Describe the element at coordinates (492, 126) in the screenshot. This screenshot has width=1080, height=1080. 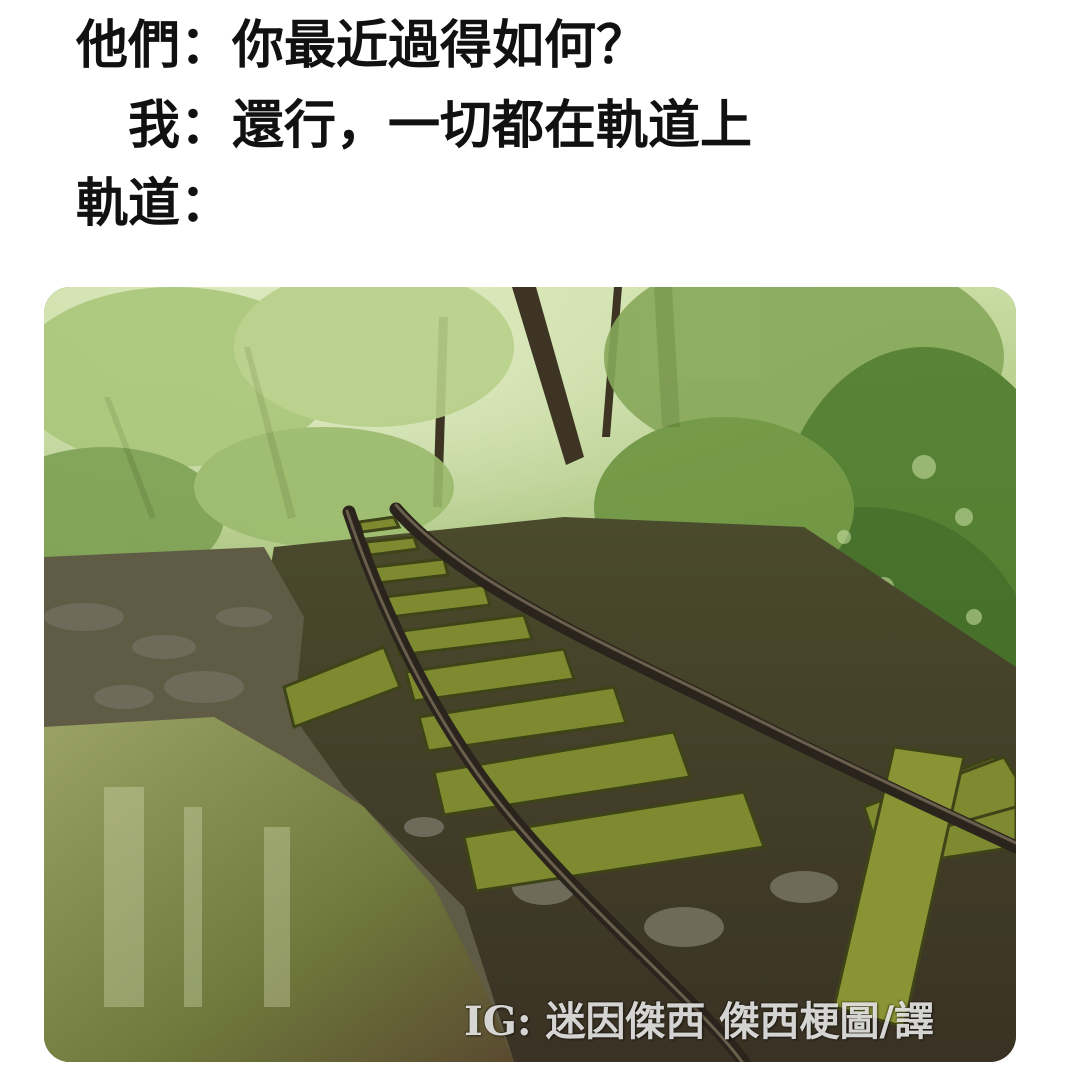
I see `dialogue-text: 還行，一切都在軌道上` at that location.